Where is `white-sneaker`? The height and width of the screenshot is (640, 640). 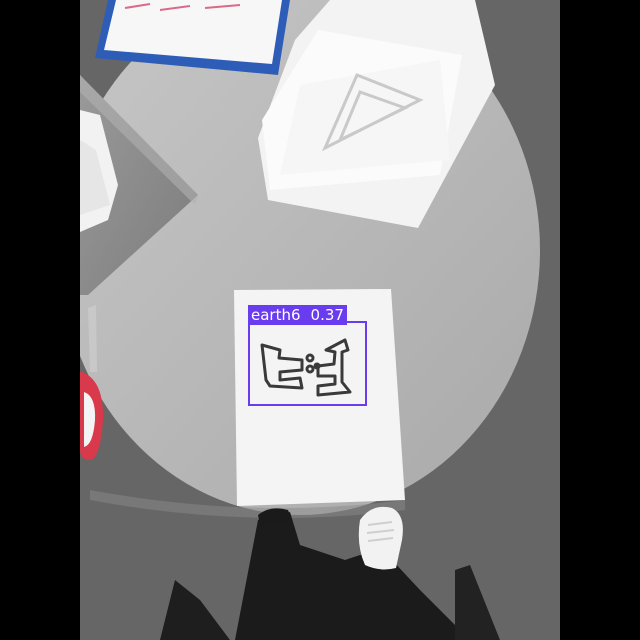
white-sneaker is located at coordinates (380, 538).